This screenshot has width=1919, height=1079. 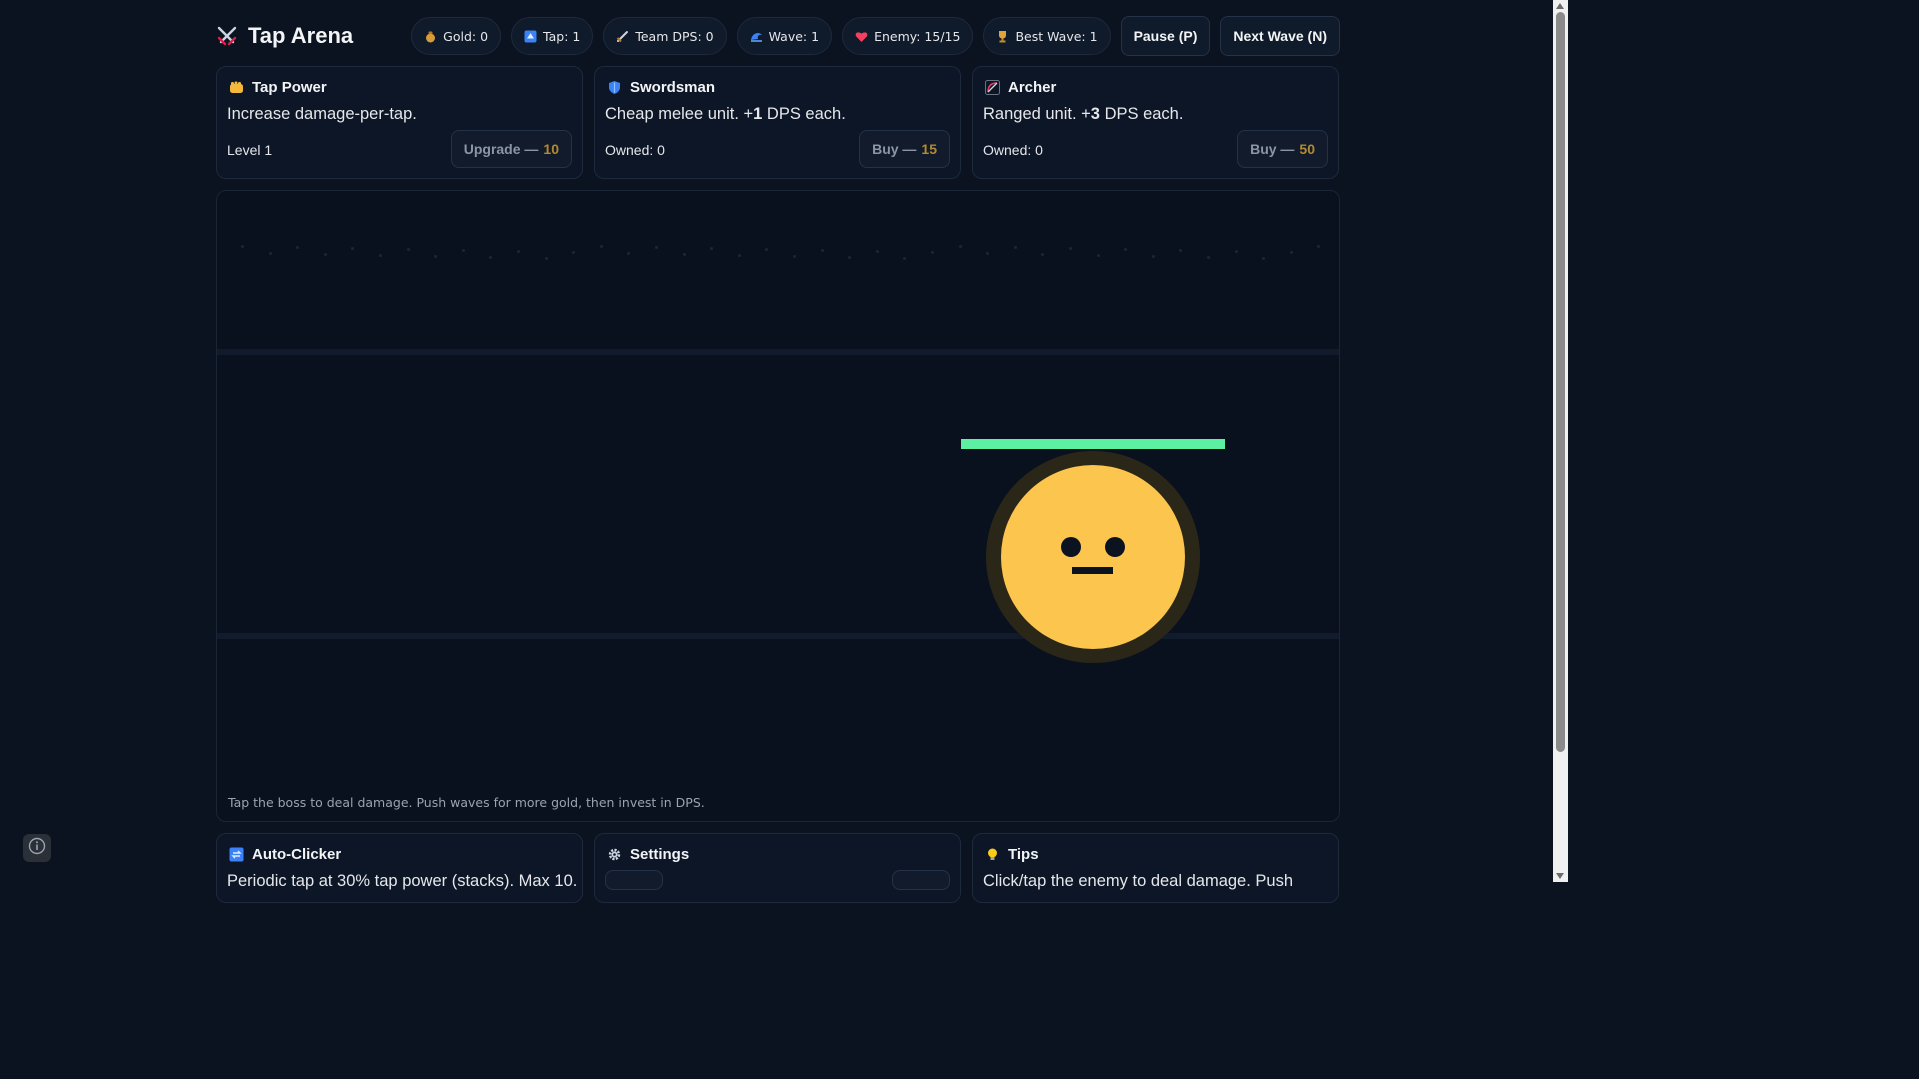 I want to click on upgrade-tap-power-button: Upgrade — 10, so click(x=511, y=149).